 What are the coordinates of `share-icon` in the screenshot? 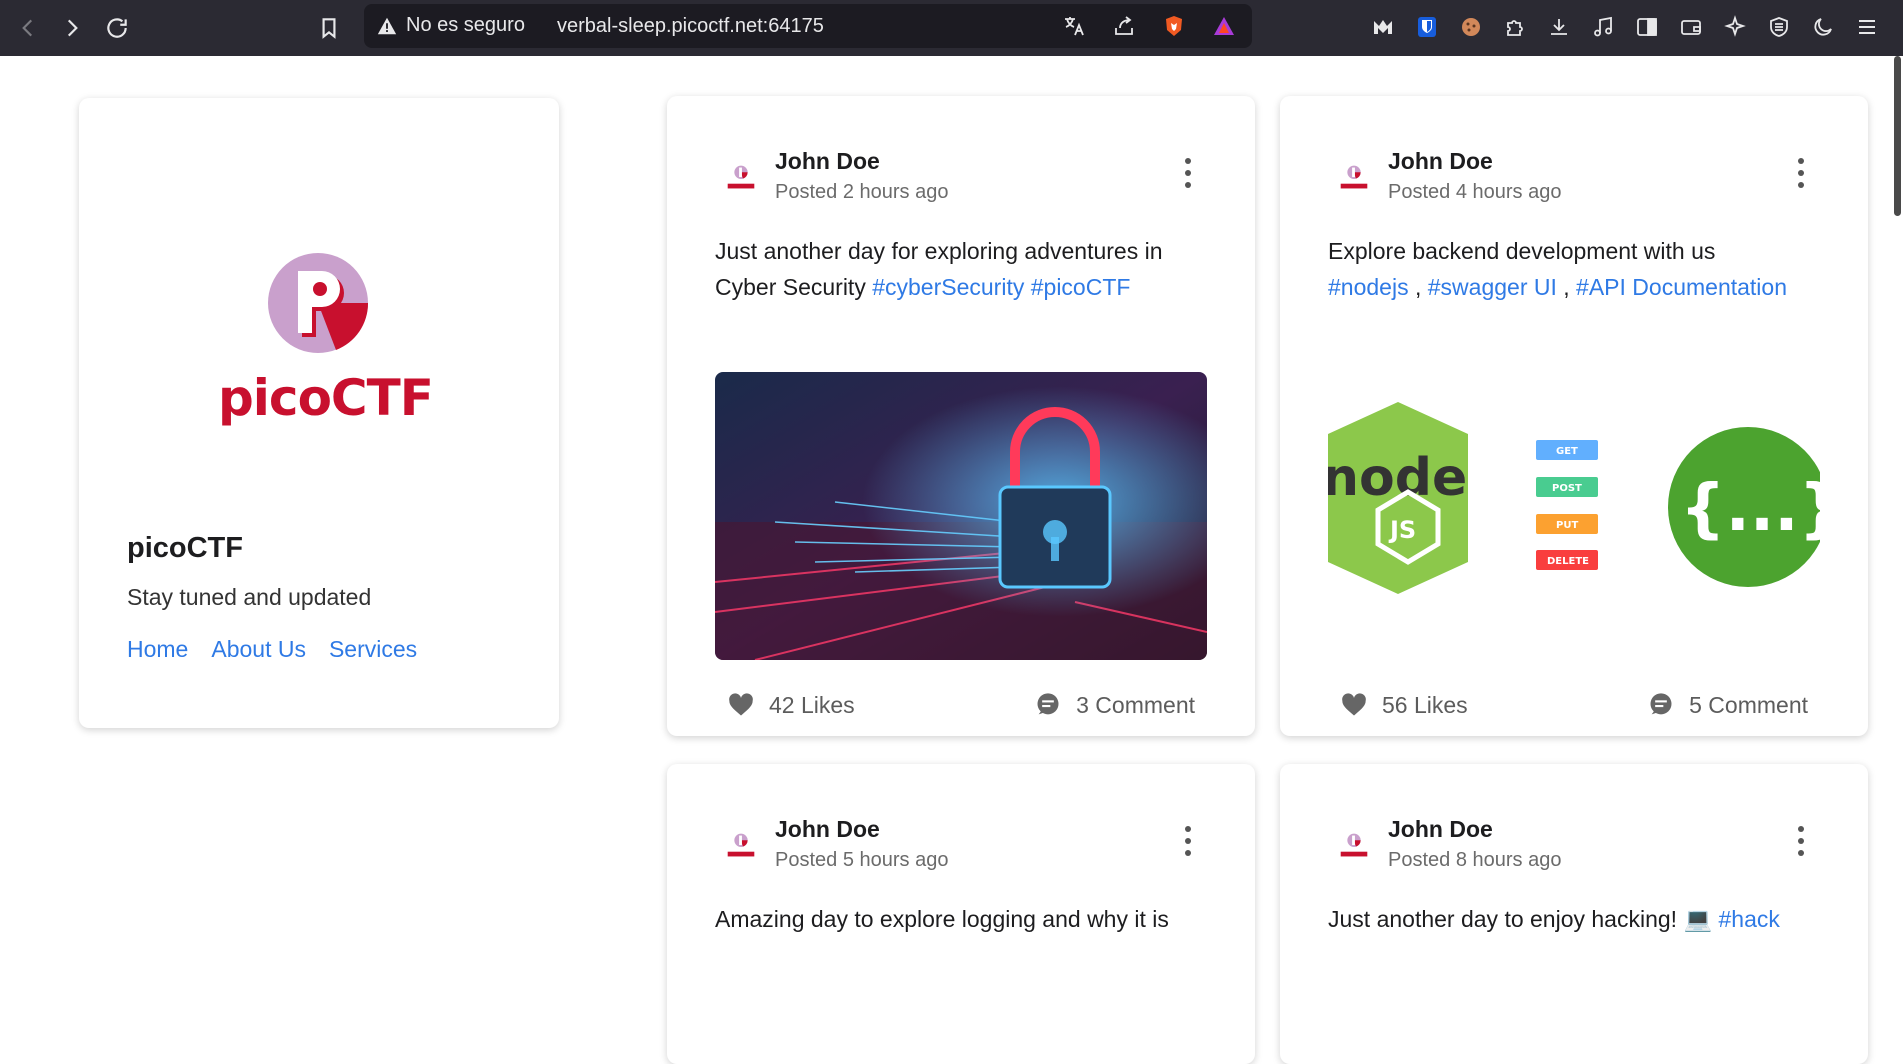 It's located at (1124, 26).